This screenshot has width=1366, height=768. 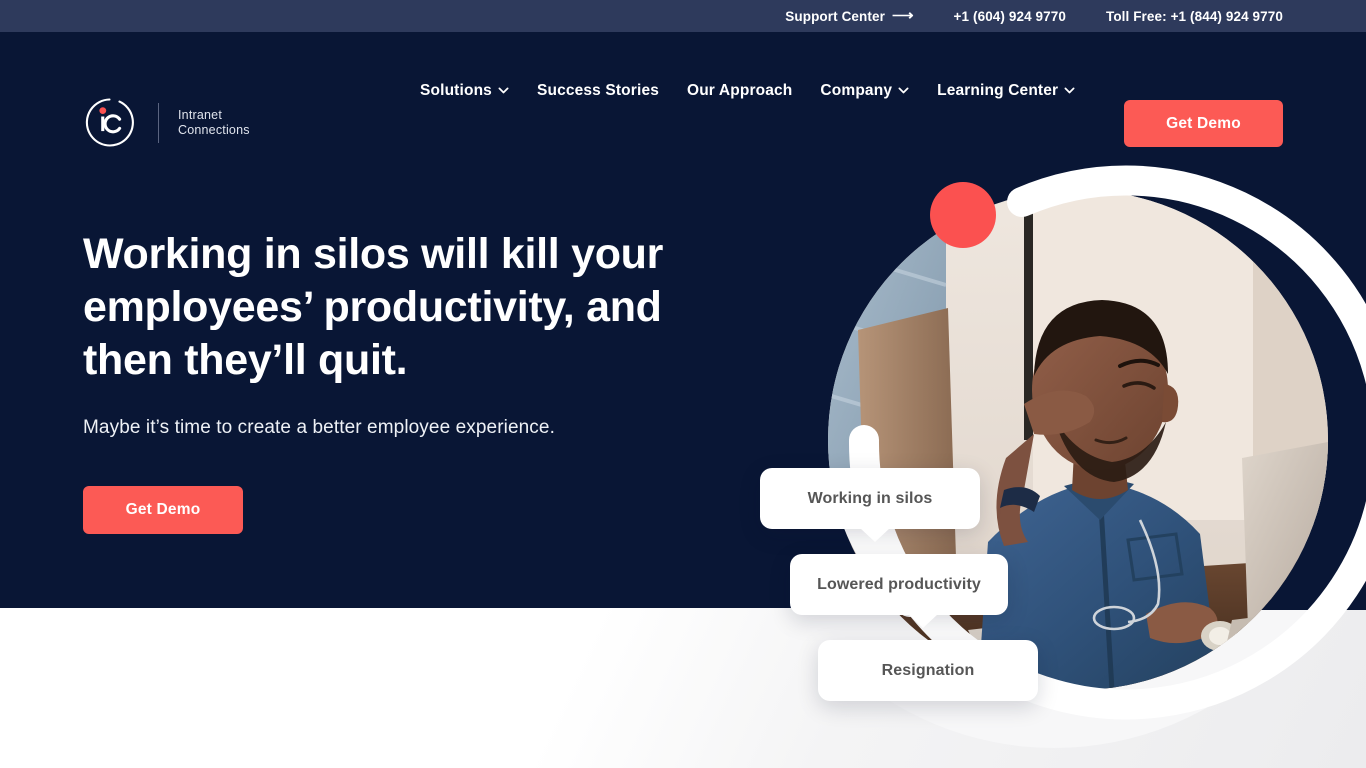 I want to click on logo-divider, so click(x=158, y=122).